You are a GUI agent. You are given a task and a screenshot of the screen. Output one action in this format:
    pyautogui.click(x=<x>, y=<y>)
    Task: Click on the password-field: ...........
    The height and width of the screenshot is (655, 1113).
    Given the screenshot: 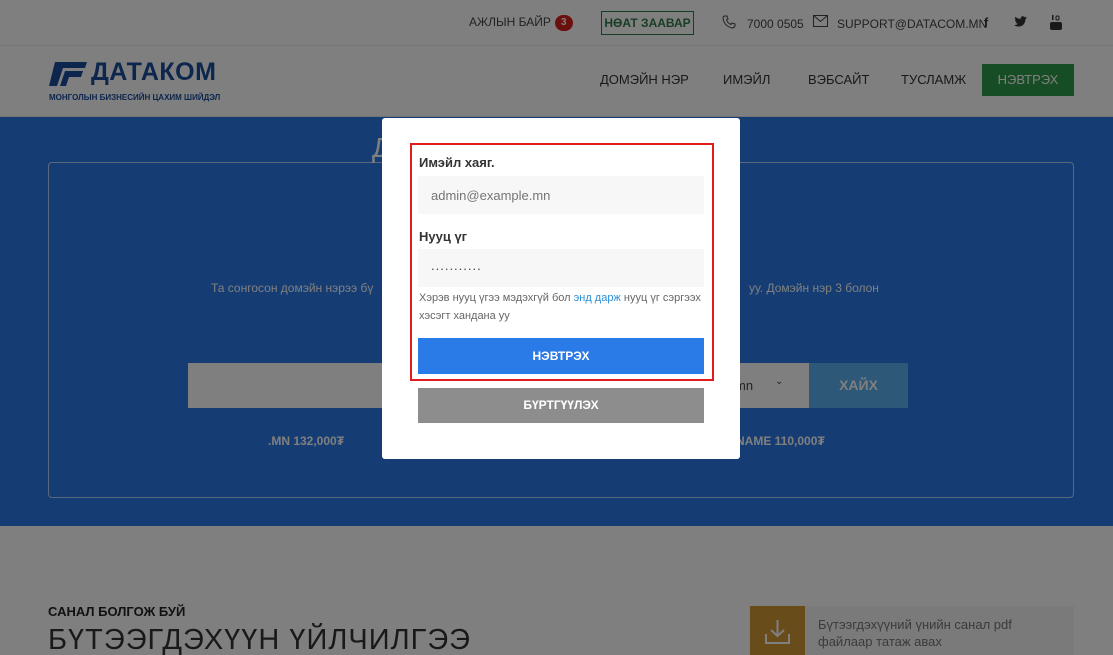 What is the action you would take?
    pyautogui.click(x=561, y=268)
    